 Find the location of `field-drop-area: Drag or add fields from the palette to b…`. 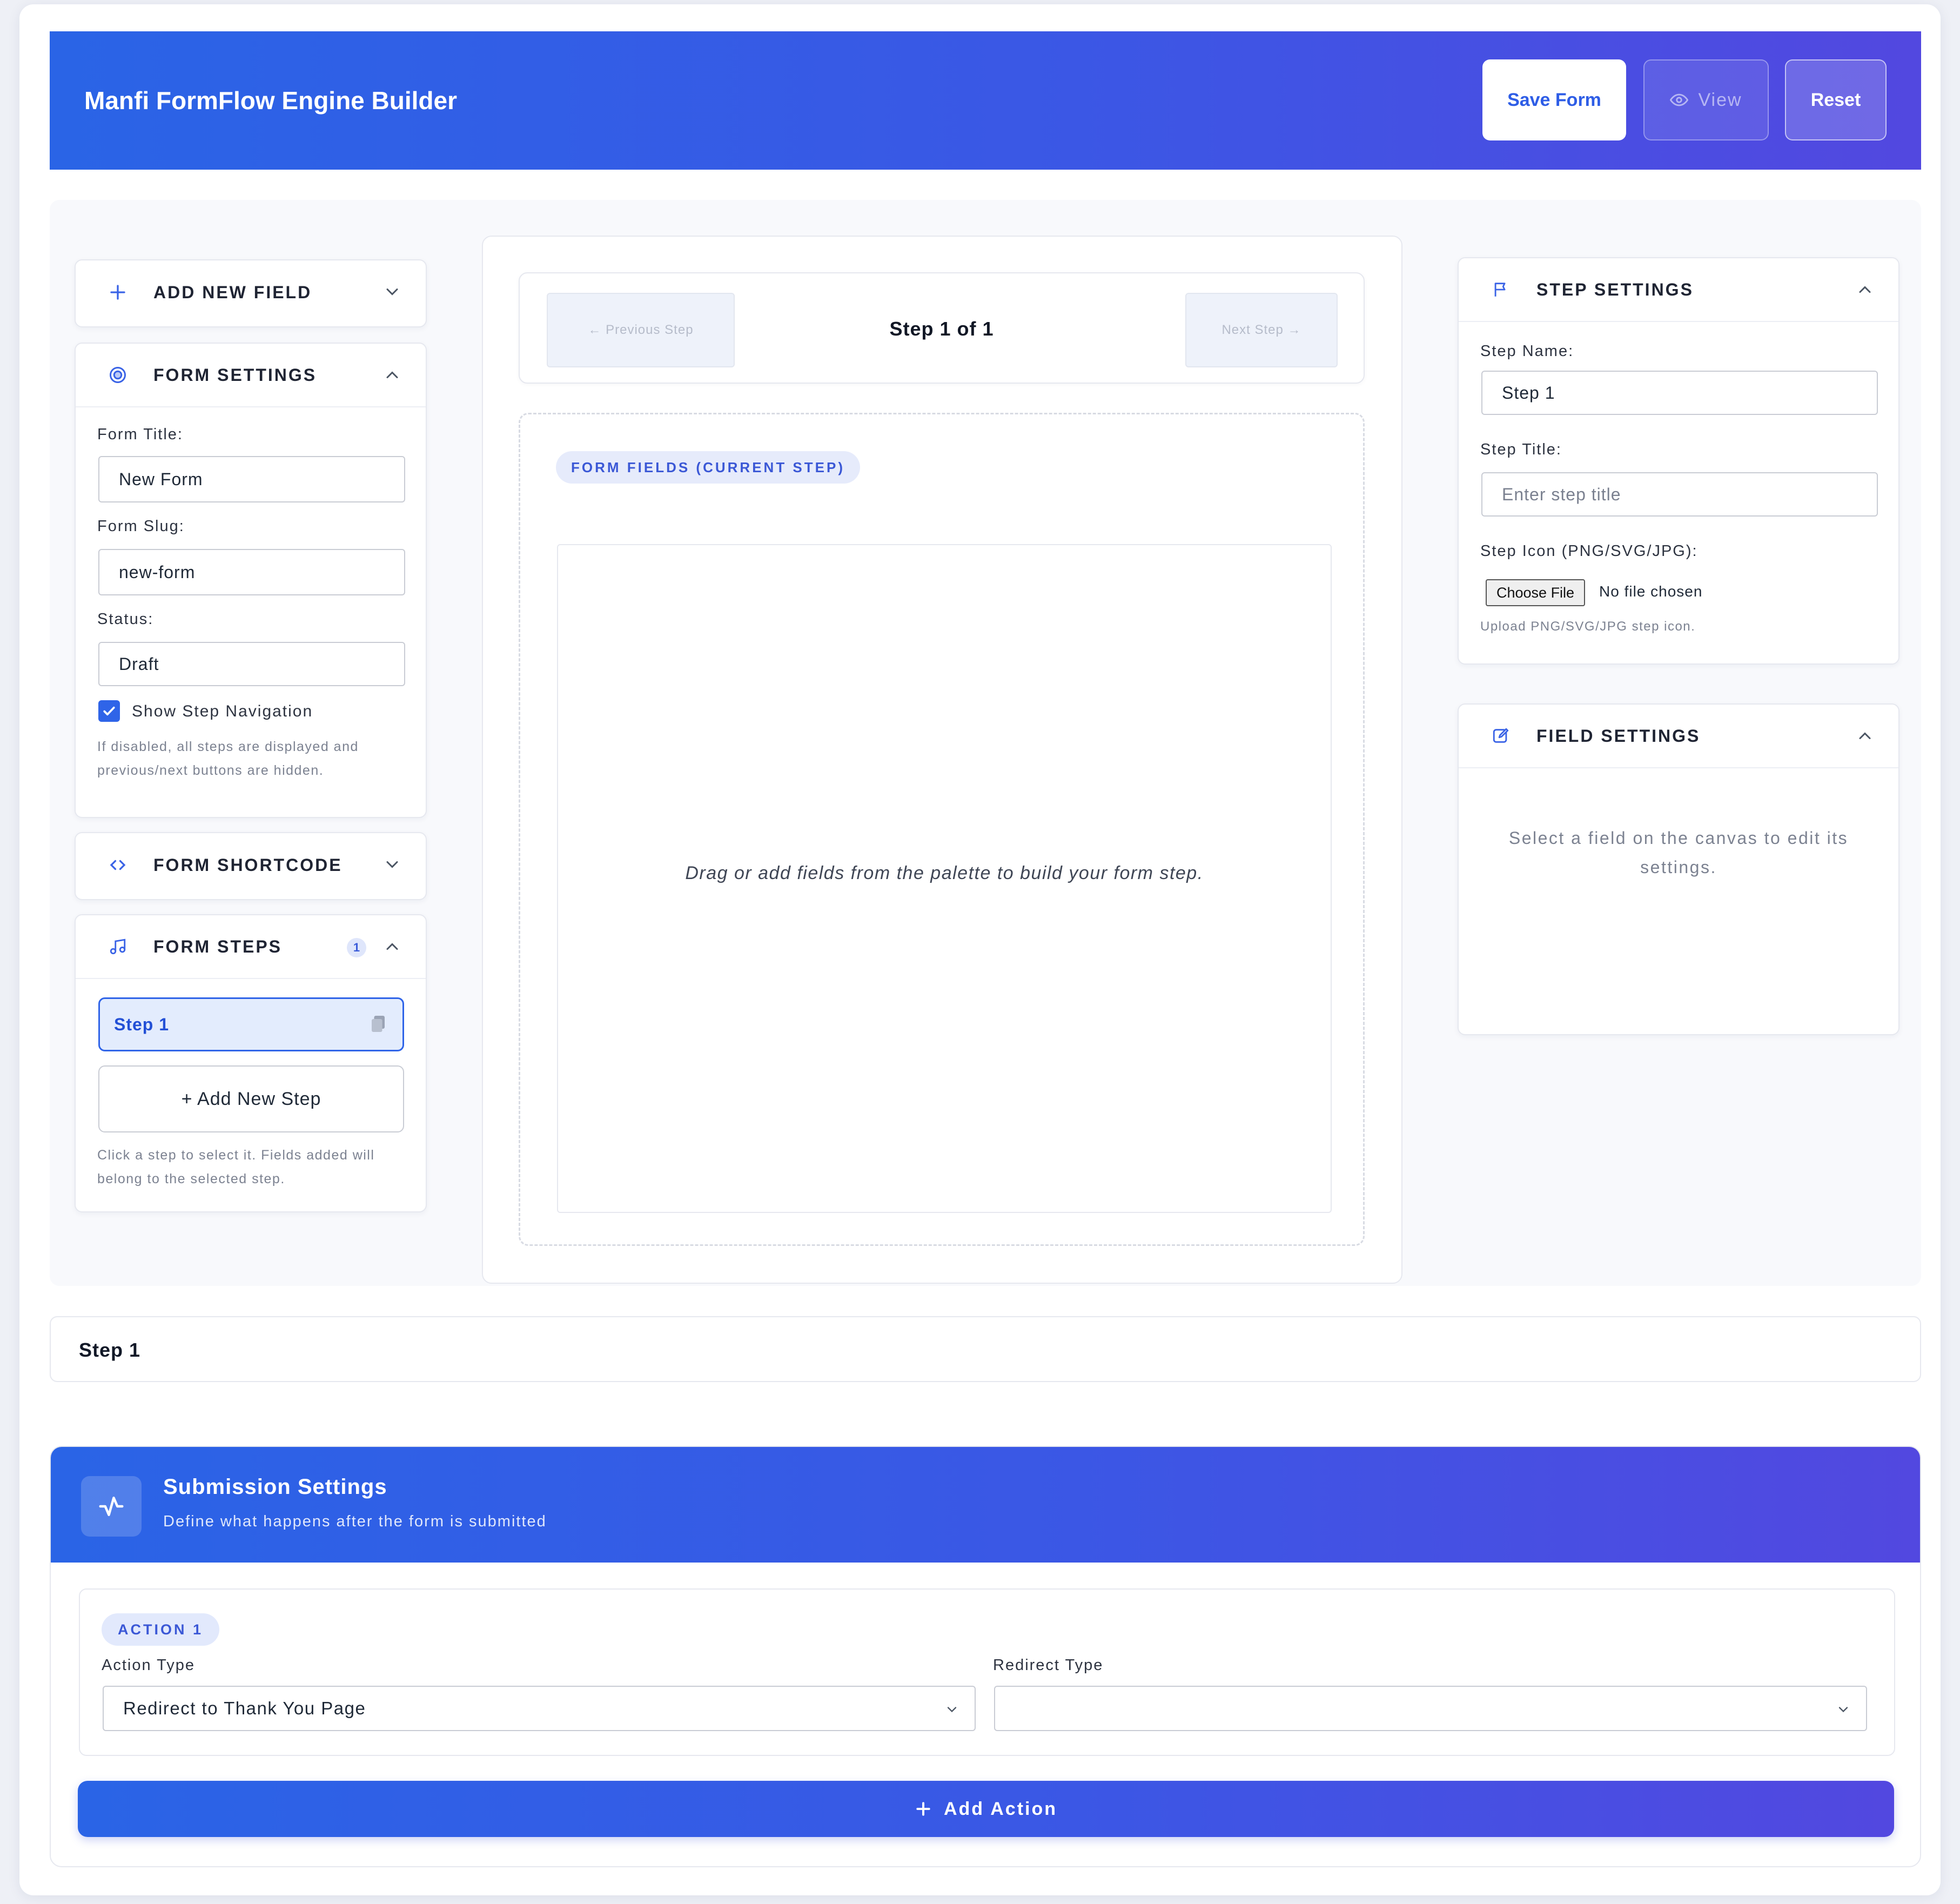

field-drop-area: Drag or add fields from the palette to b… is located at coordinates (944, 878).